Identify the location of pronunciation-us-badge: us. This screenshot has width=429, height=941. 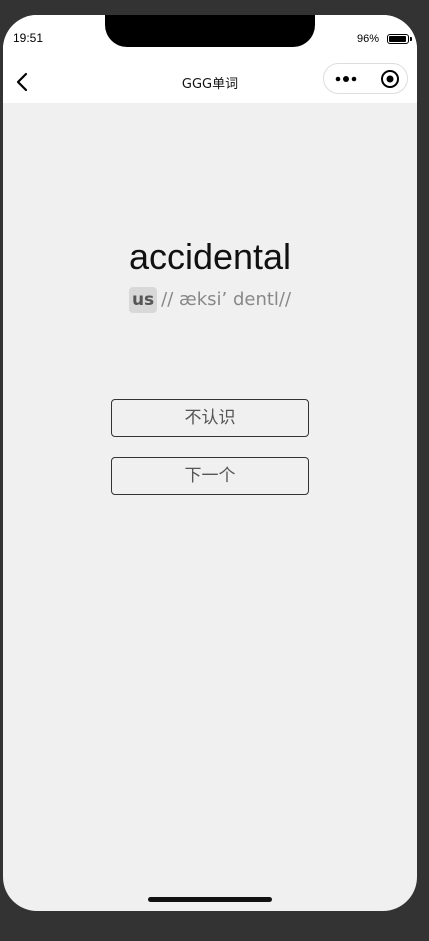
(143, 300).